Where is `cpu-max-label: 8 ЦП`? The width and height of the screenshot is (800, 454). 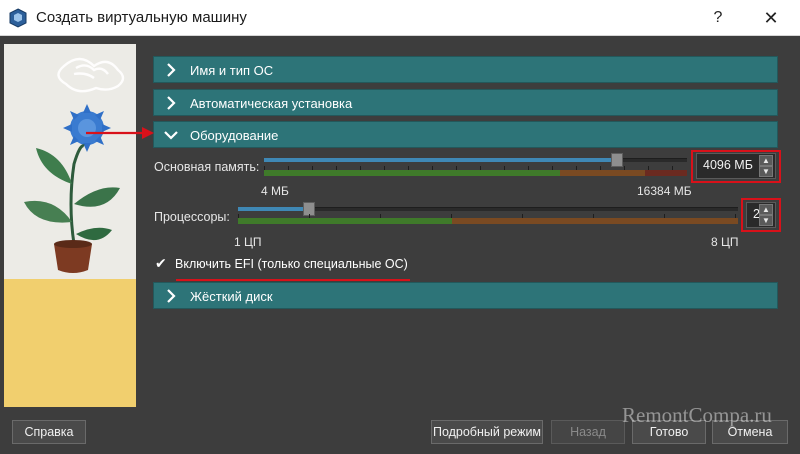 cpu-max-label: 8 ЦП is located at coordinates (725, 242).